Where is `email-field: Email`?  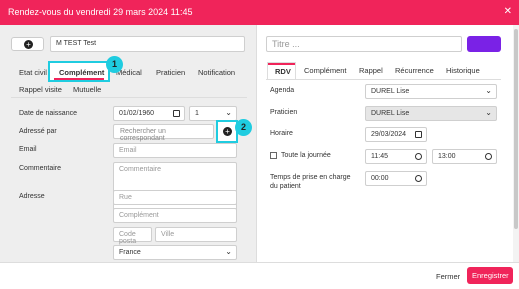 email-field: Email is located at coordinates (175, 150).